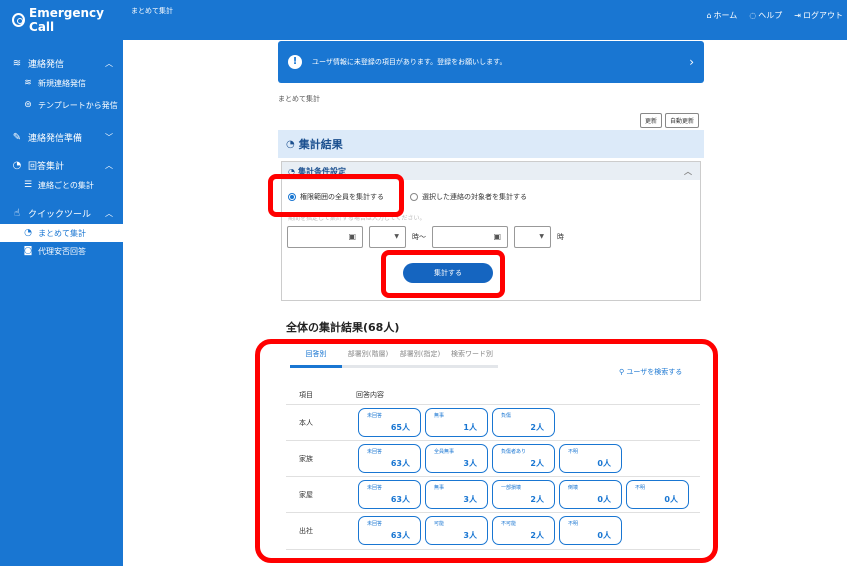 This screenshot has width=847, height=566. I want to click on period-inputs: ▣ ▼ 時～ ▣ ▼ 時, so click(425, 237).